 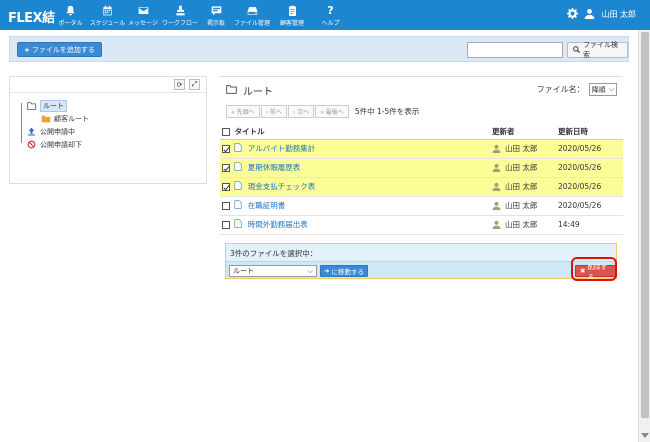 I want to click on tree-item-label: ルート, so click(x=53, y=105).